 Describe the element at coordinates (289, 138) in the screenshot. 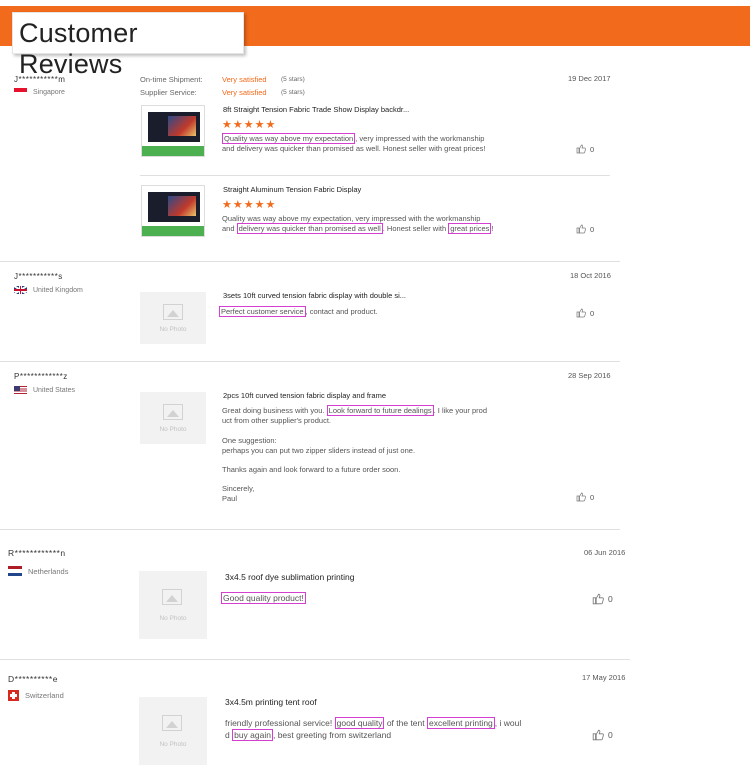

I see `highlight: Quality was way above my expectation` at that location.